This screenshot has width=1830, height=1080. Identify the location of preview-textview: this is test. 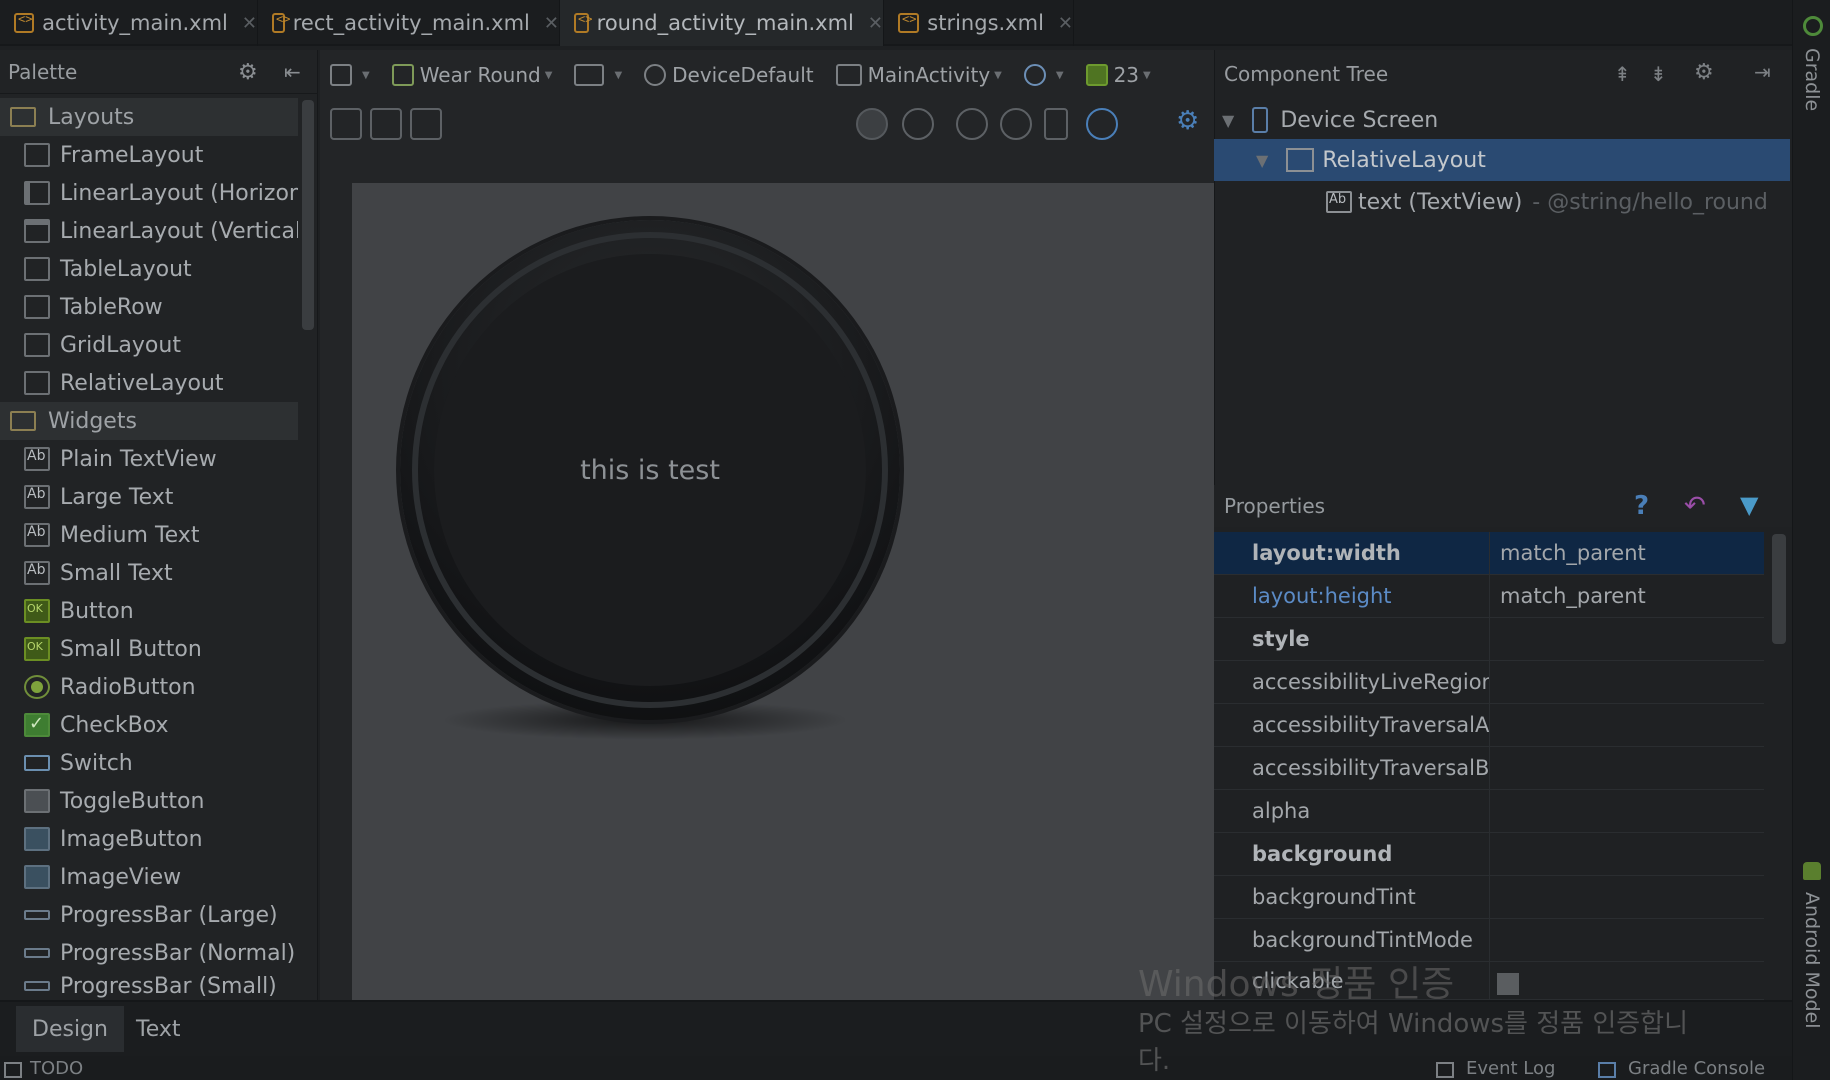
(650, 470).